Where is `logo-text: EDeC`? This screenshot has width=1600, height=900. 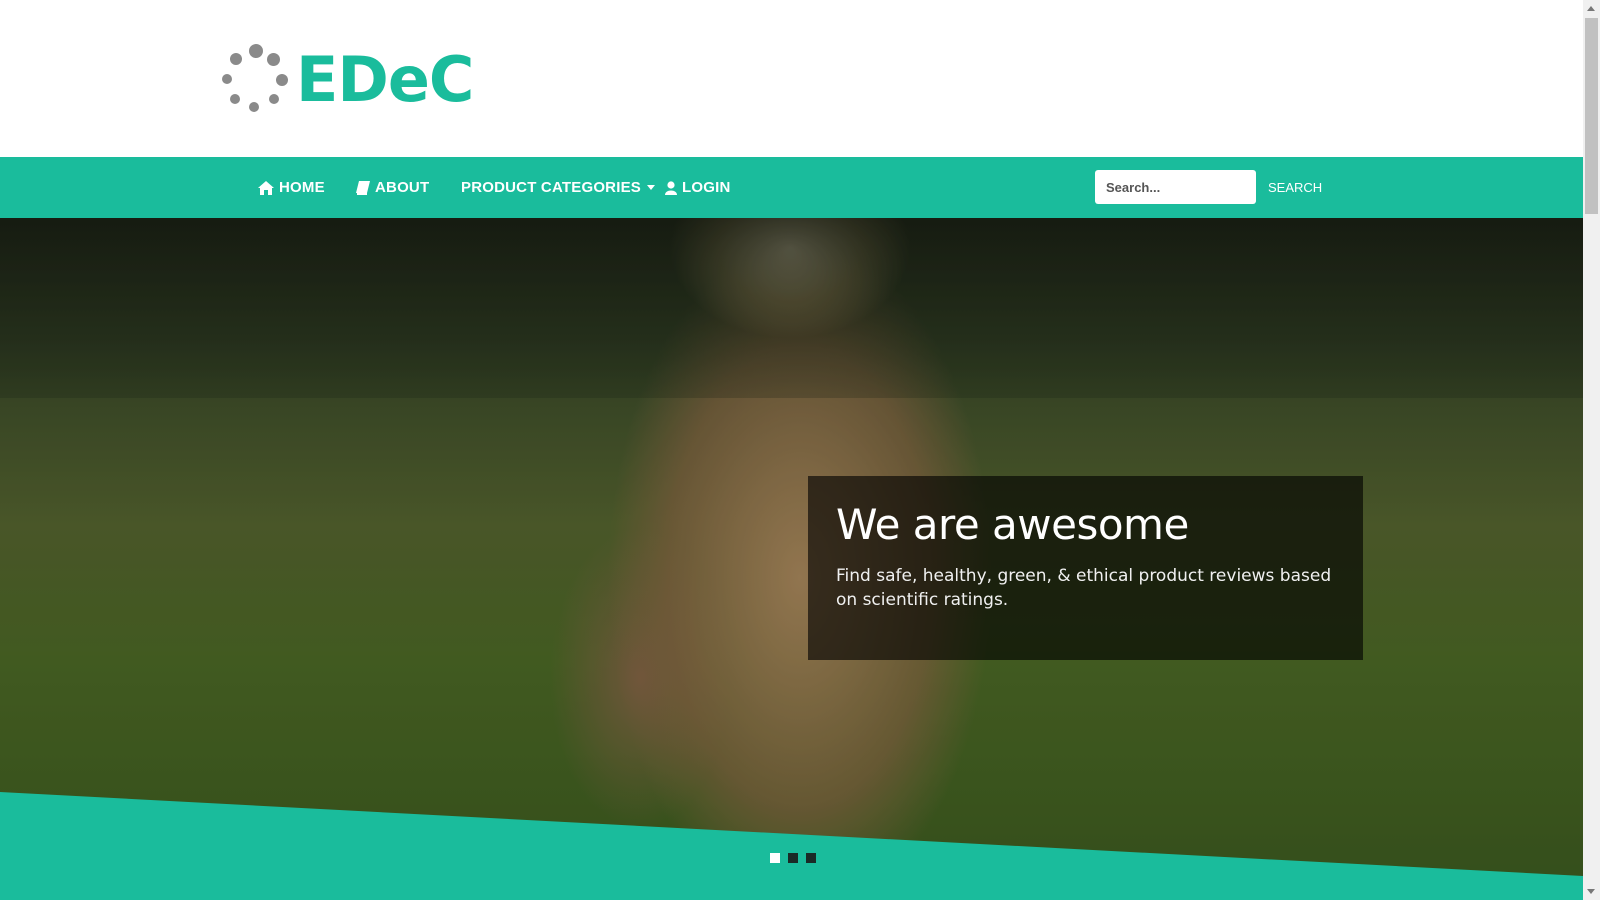
logo-text: EDeC is located at coordinates (385, 79).